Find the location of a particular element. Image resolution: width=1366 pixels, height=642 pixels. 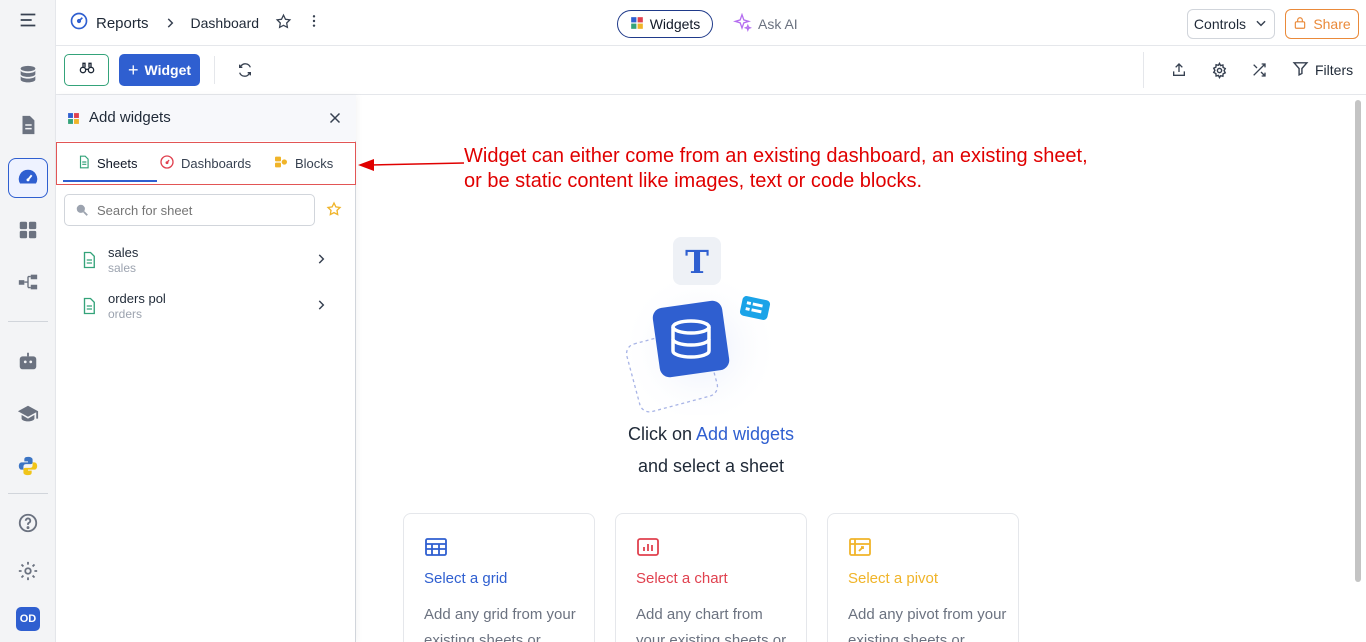

flow-icon is located at coordinates (28, 282).